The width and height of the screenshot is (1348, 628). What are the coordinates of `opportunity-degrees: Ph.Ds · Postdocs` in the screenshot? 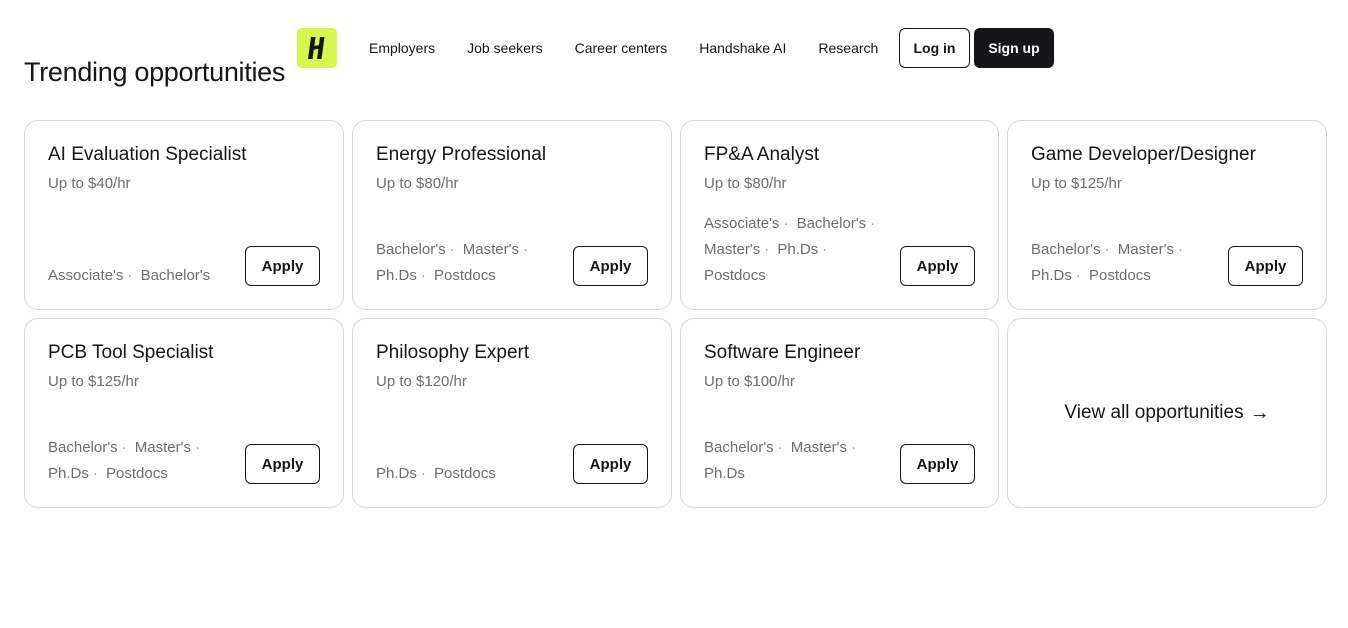 It's located at (468, 474).